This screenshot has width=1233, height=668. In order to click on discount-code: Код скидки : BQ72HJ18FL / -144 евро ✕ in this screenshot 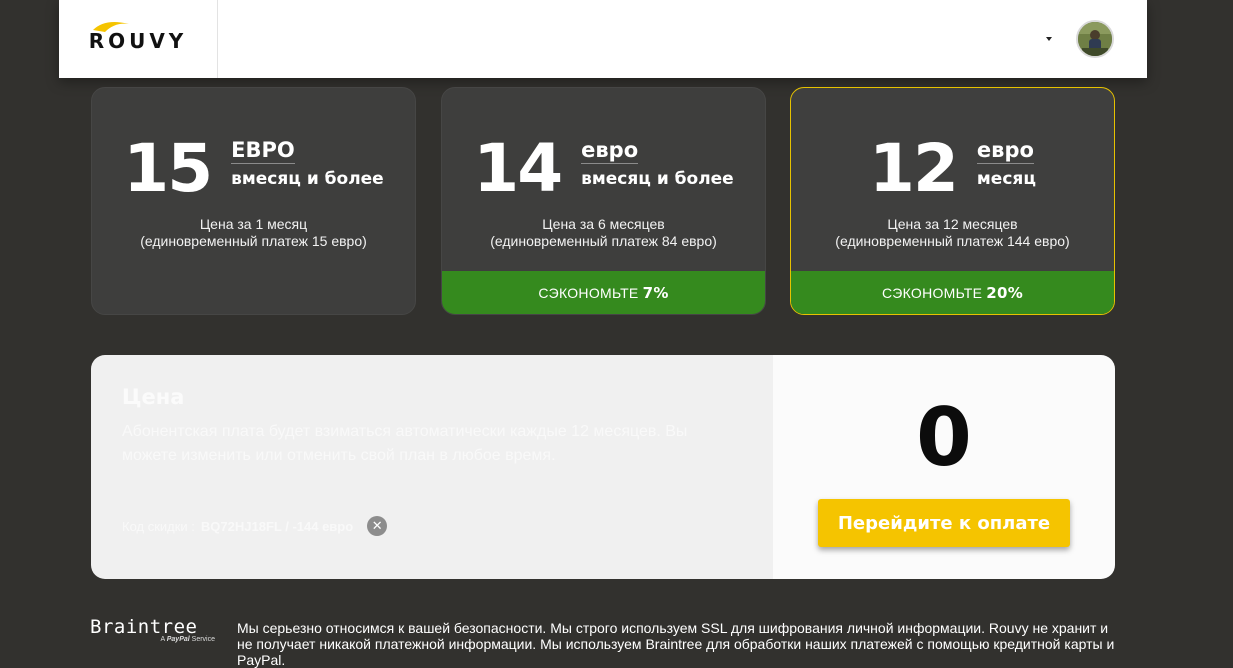, I will do `click(255, 526)`.